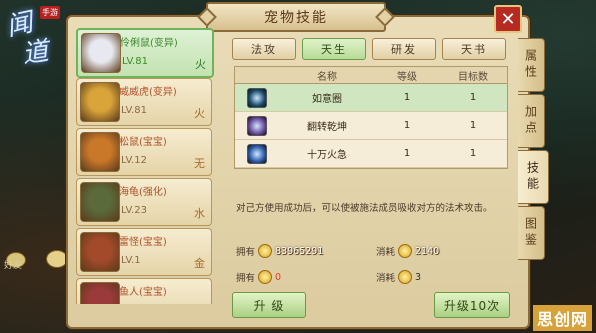 This screenshot has width=596, height=333. I want to click on pet-name: 伶俐鼠(变异), so click(149, 43).